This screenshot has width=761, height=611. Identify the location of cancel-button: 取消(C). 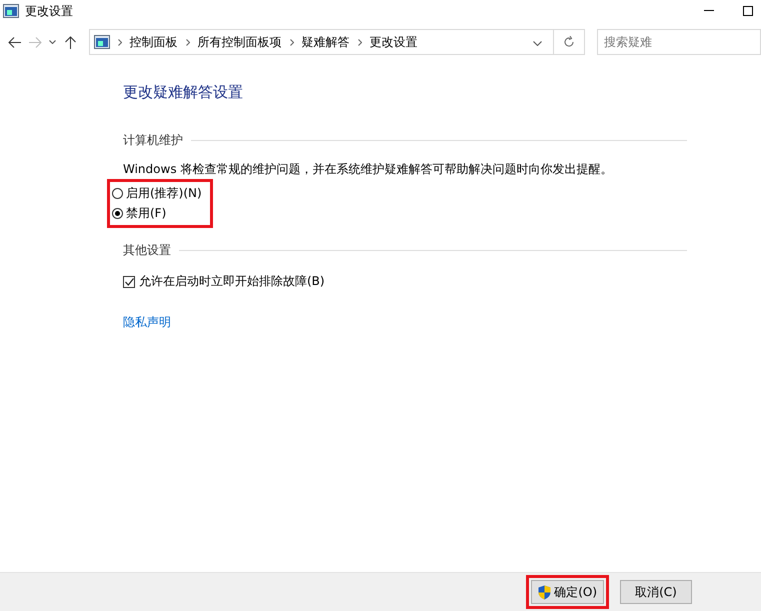
(656, 592).